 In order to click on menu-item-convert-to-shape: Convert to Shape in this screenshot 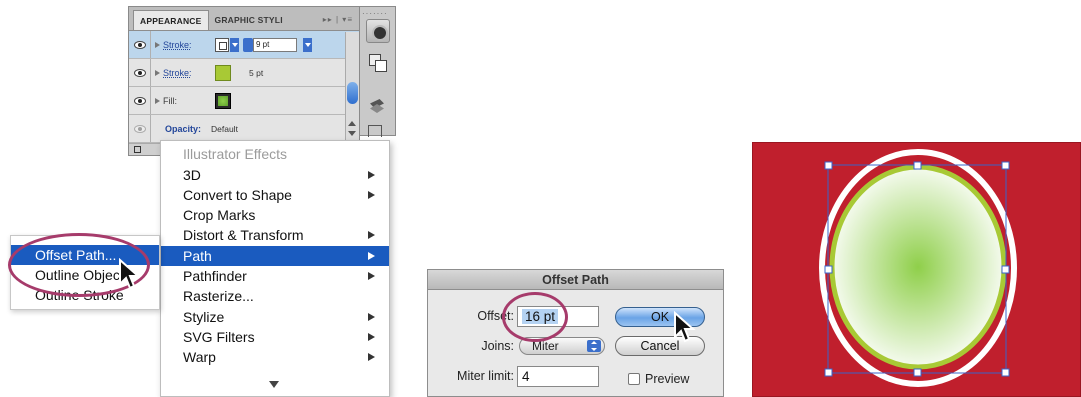, I will do `click(275, 195)`.